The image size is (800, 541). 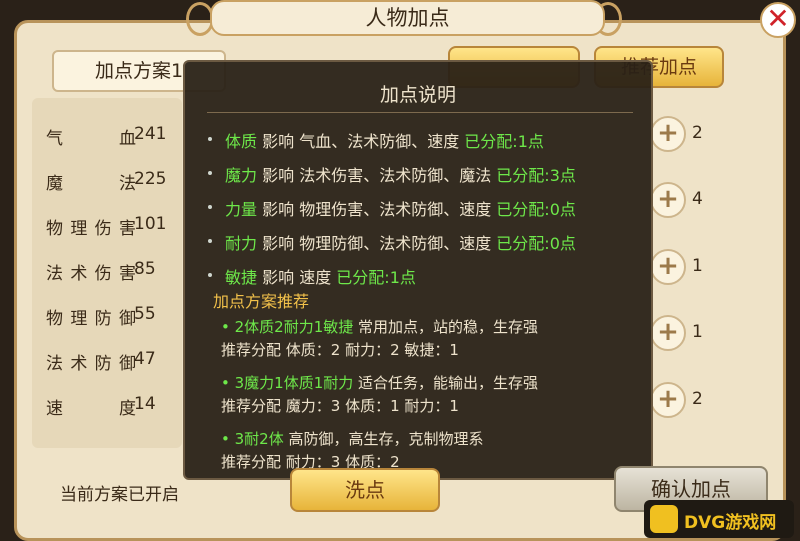 What do you see at coordinates (145, 314) in the screenshot?
I see `attr-value-4: 55` at bounding box center [145, 314].